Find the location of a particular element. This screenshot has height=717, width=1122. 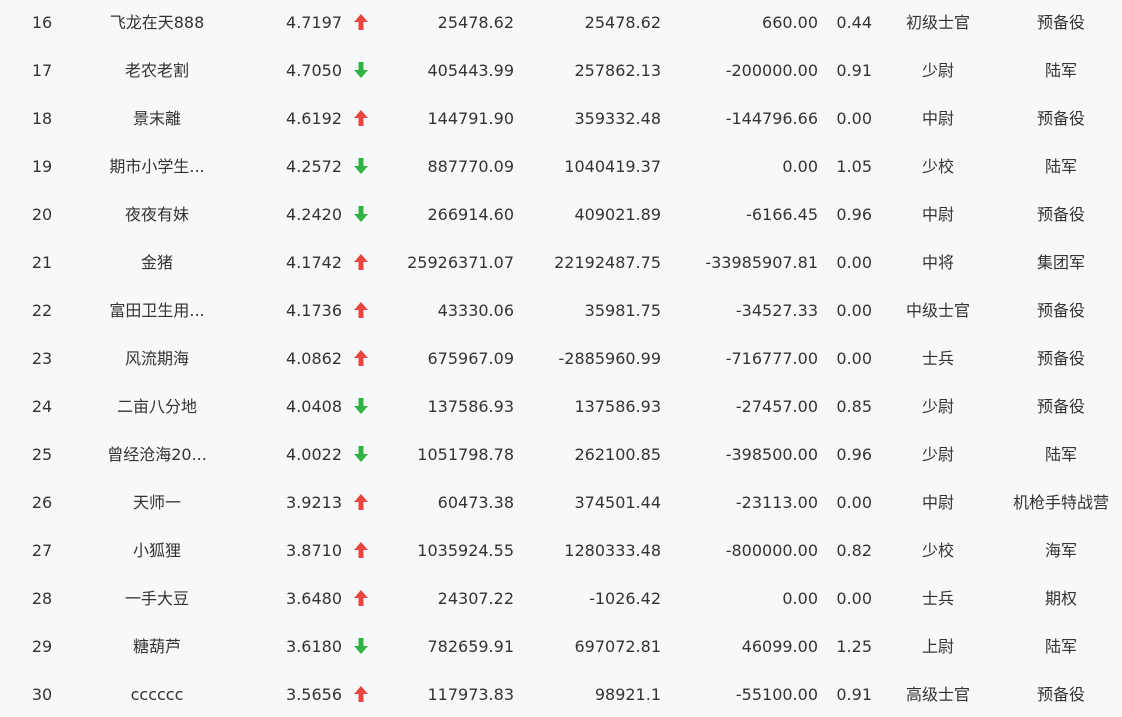

rank-title: 少尉 is located at coordinates (937, 406).